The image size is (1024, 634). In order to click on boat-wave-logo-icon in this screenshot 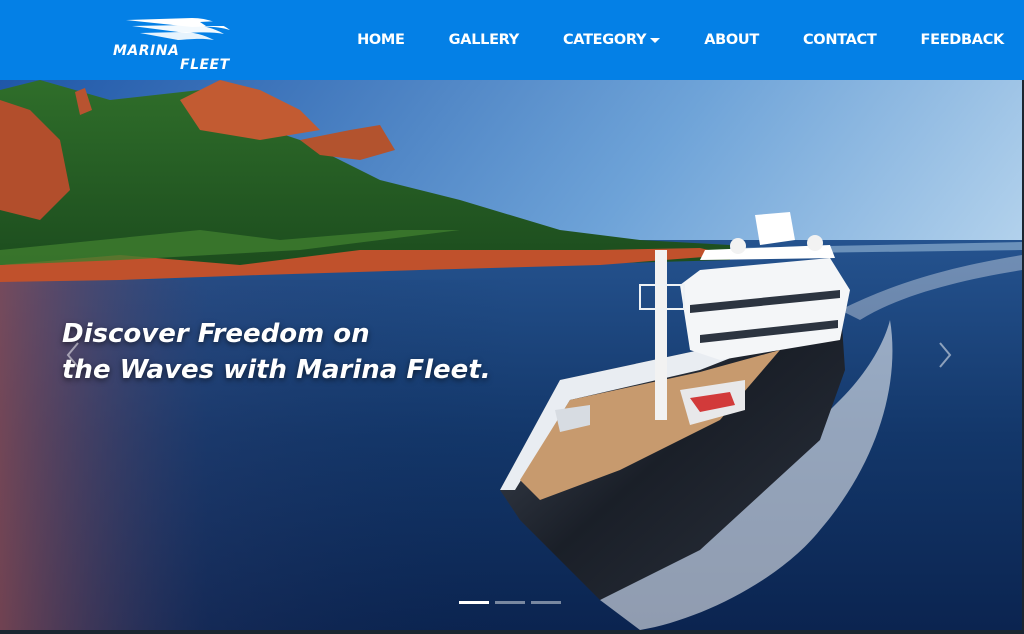, I will do `click(178, 29)`.